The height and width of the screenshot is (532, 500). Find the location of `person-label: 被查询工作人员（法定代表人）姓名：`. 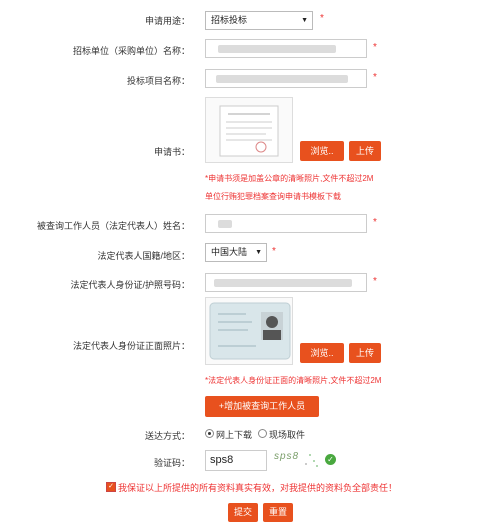

person-label: 被查询工作人员（法定代表人）姓名： is located at coordinates (113, 226).